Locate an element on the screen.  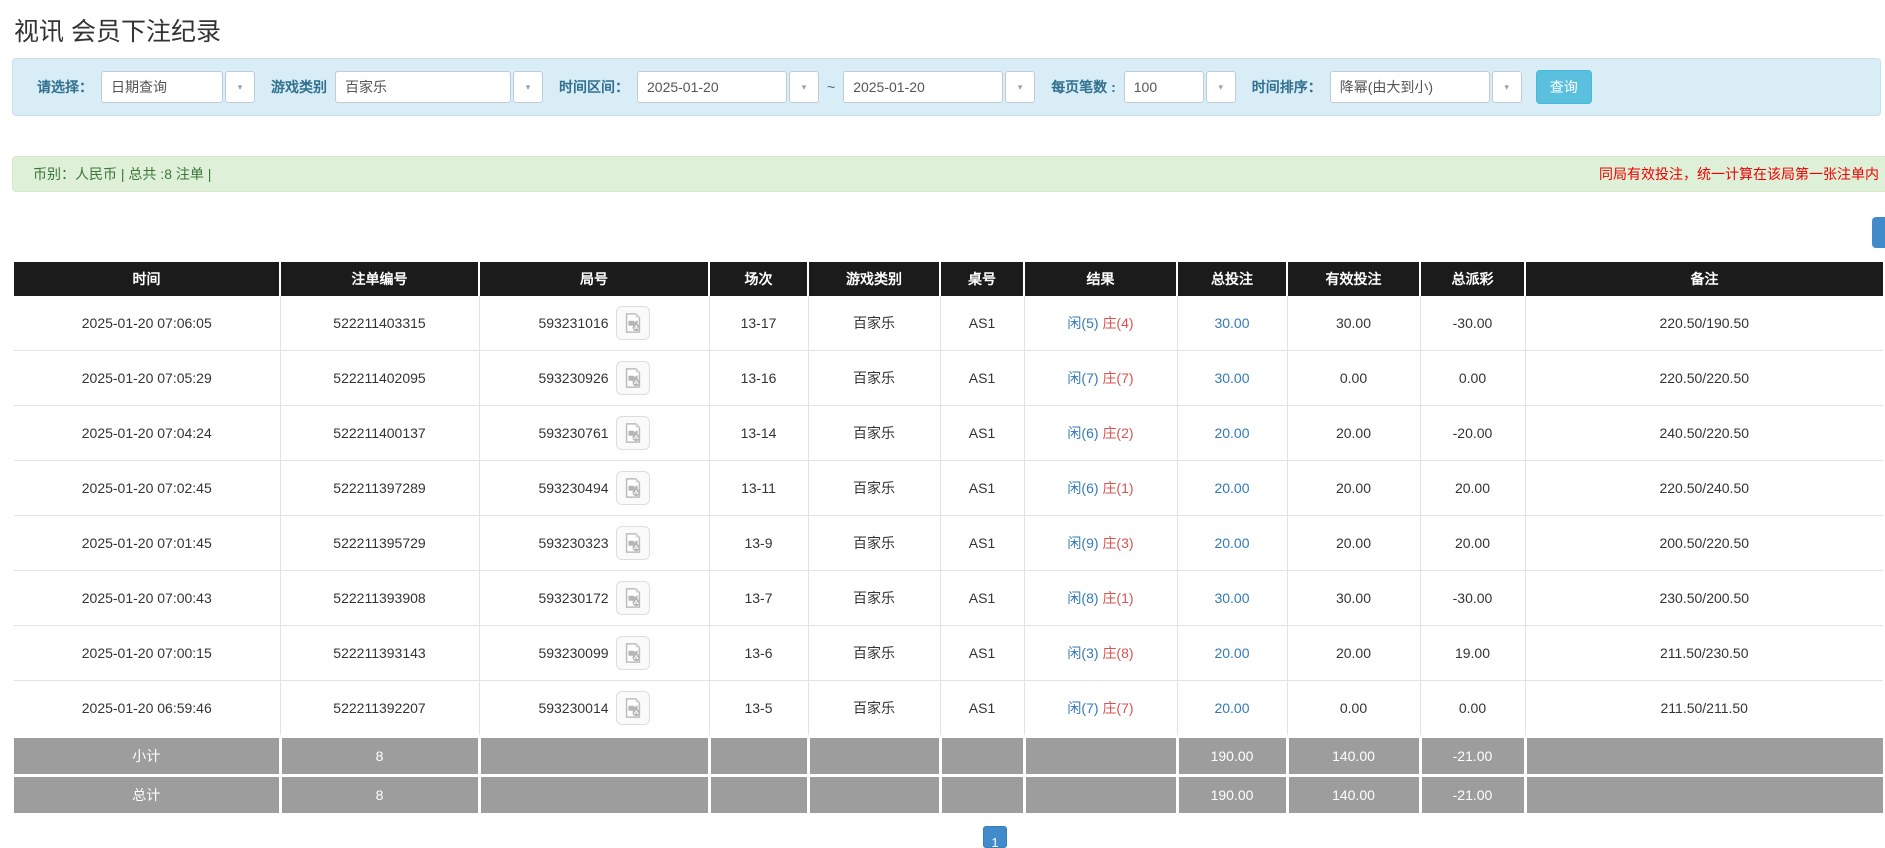
result-banker: 庄(4) is located at coordinates (1118, 323).